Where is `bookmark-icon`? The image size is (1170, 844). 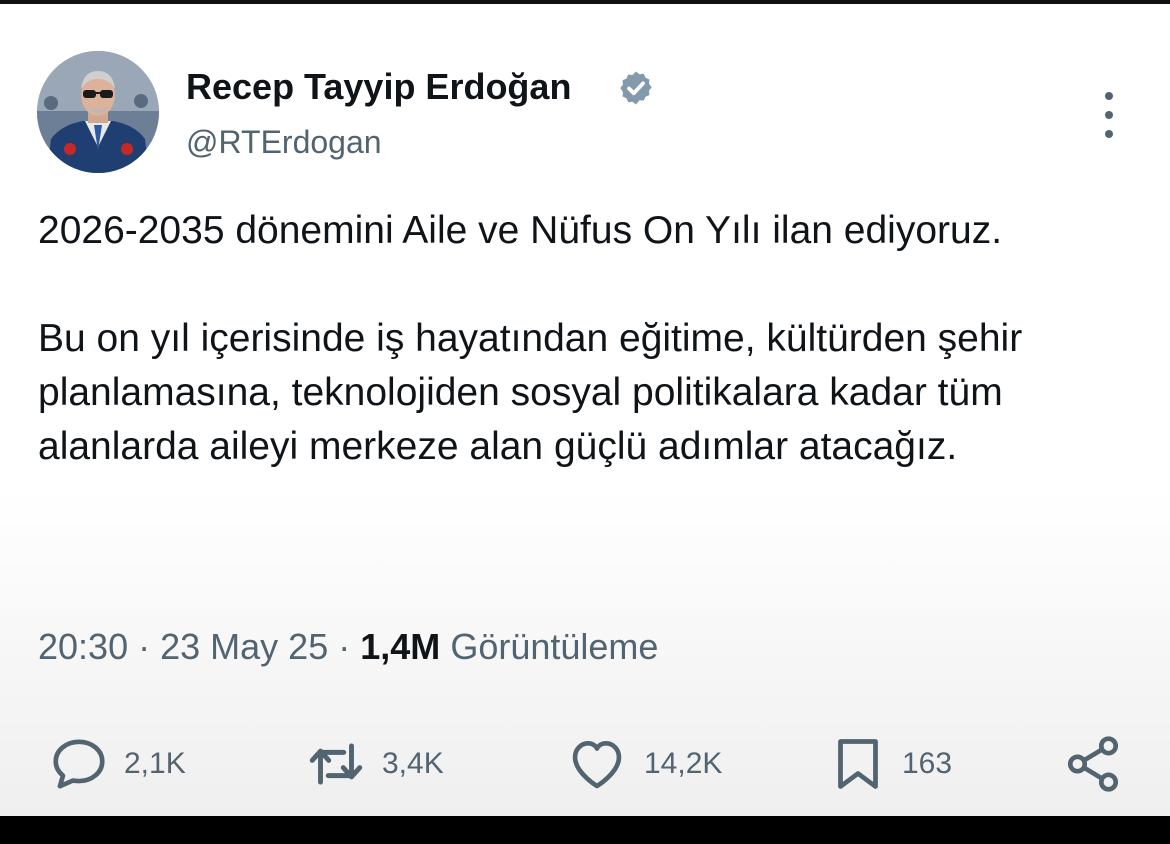 bookmark-icon is located at coordinates (858, 764).